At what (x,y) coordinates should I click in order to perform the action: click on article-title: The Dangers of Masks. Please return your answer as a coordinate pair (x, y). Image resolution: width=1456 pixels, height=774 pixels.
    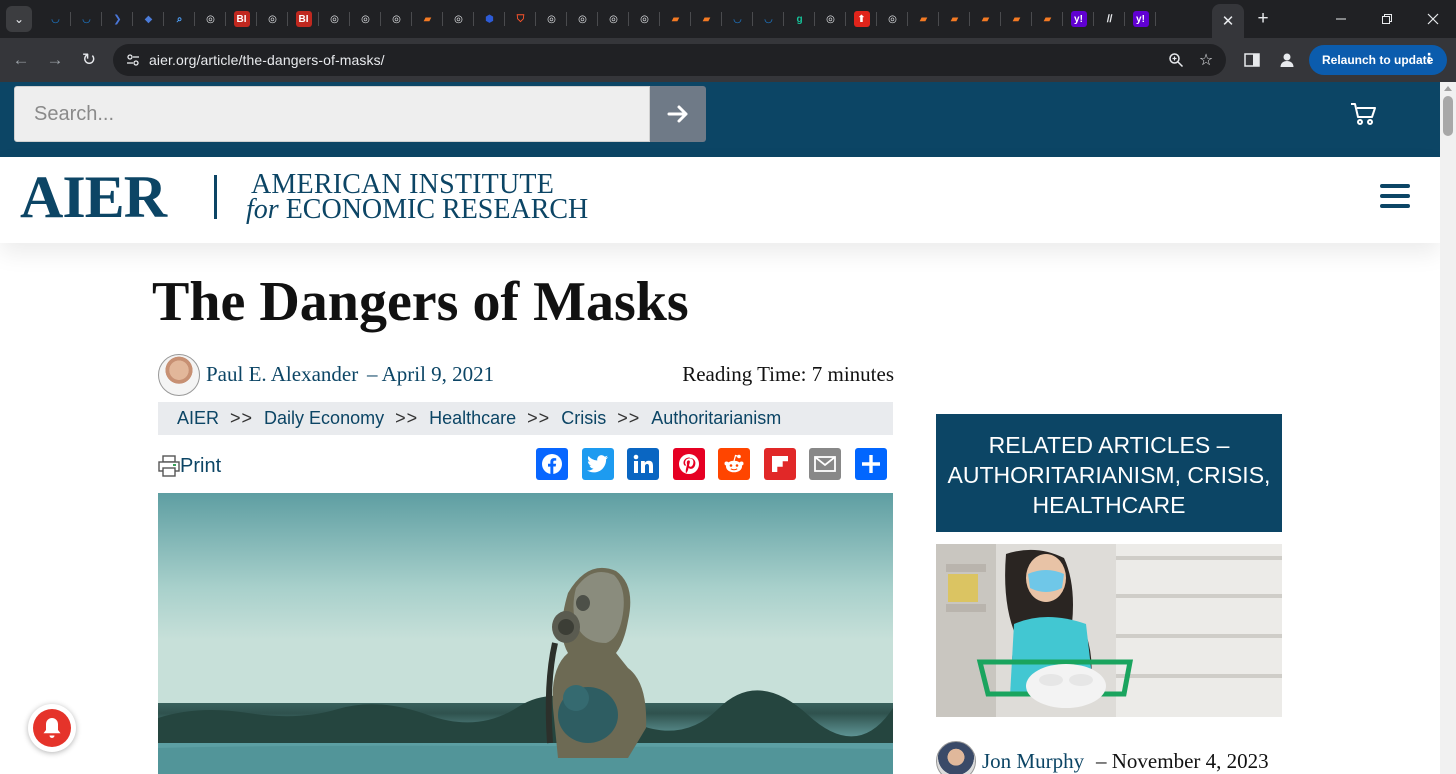
    Looking at the image, I should click on (420, 302).